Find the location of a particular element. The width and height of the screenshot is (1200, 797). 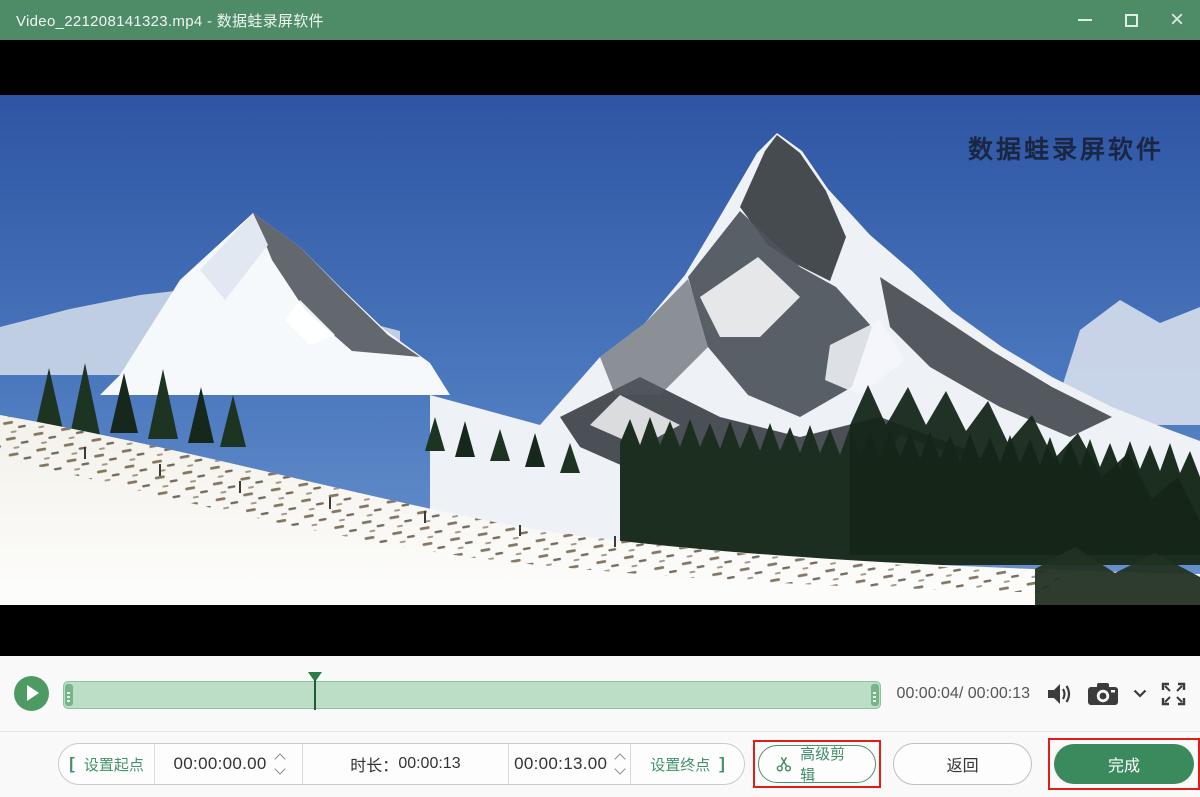

scissors-icon is located at coordinates (784, 764).